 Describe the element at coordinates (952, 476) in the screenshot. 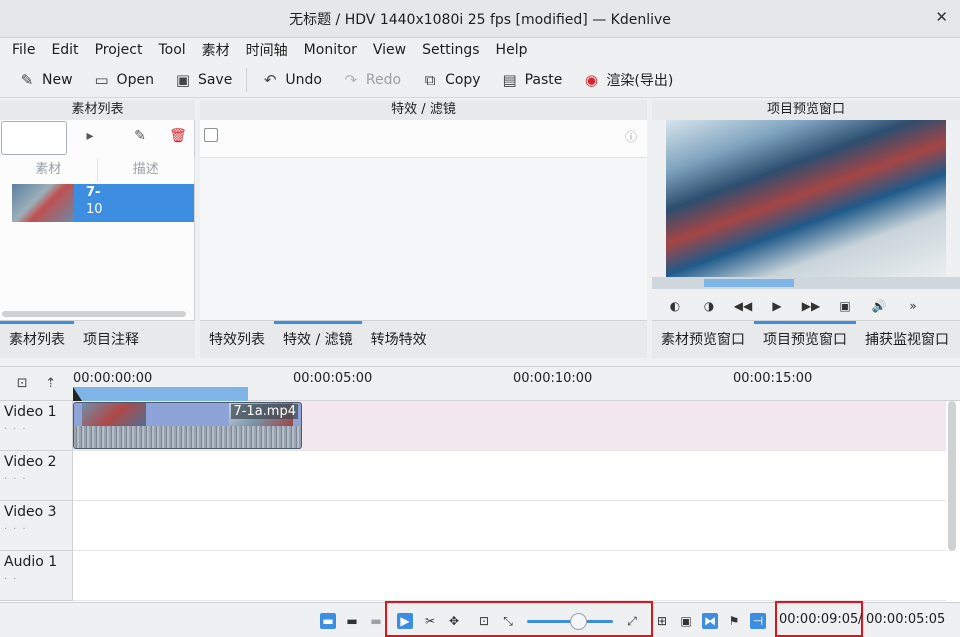

I see `timeline-vertical-scrollbar` at that location.